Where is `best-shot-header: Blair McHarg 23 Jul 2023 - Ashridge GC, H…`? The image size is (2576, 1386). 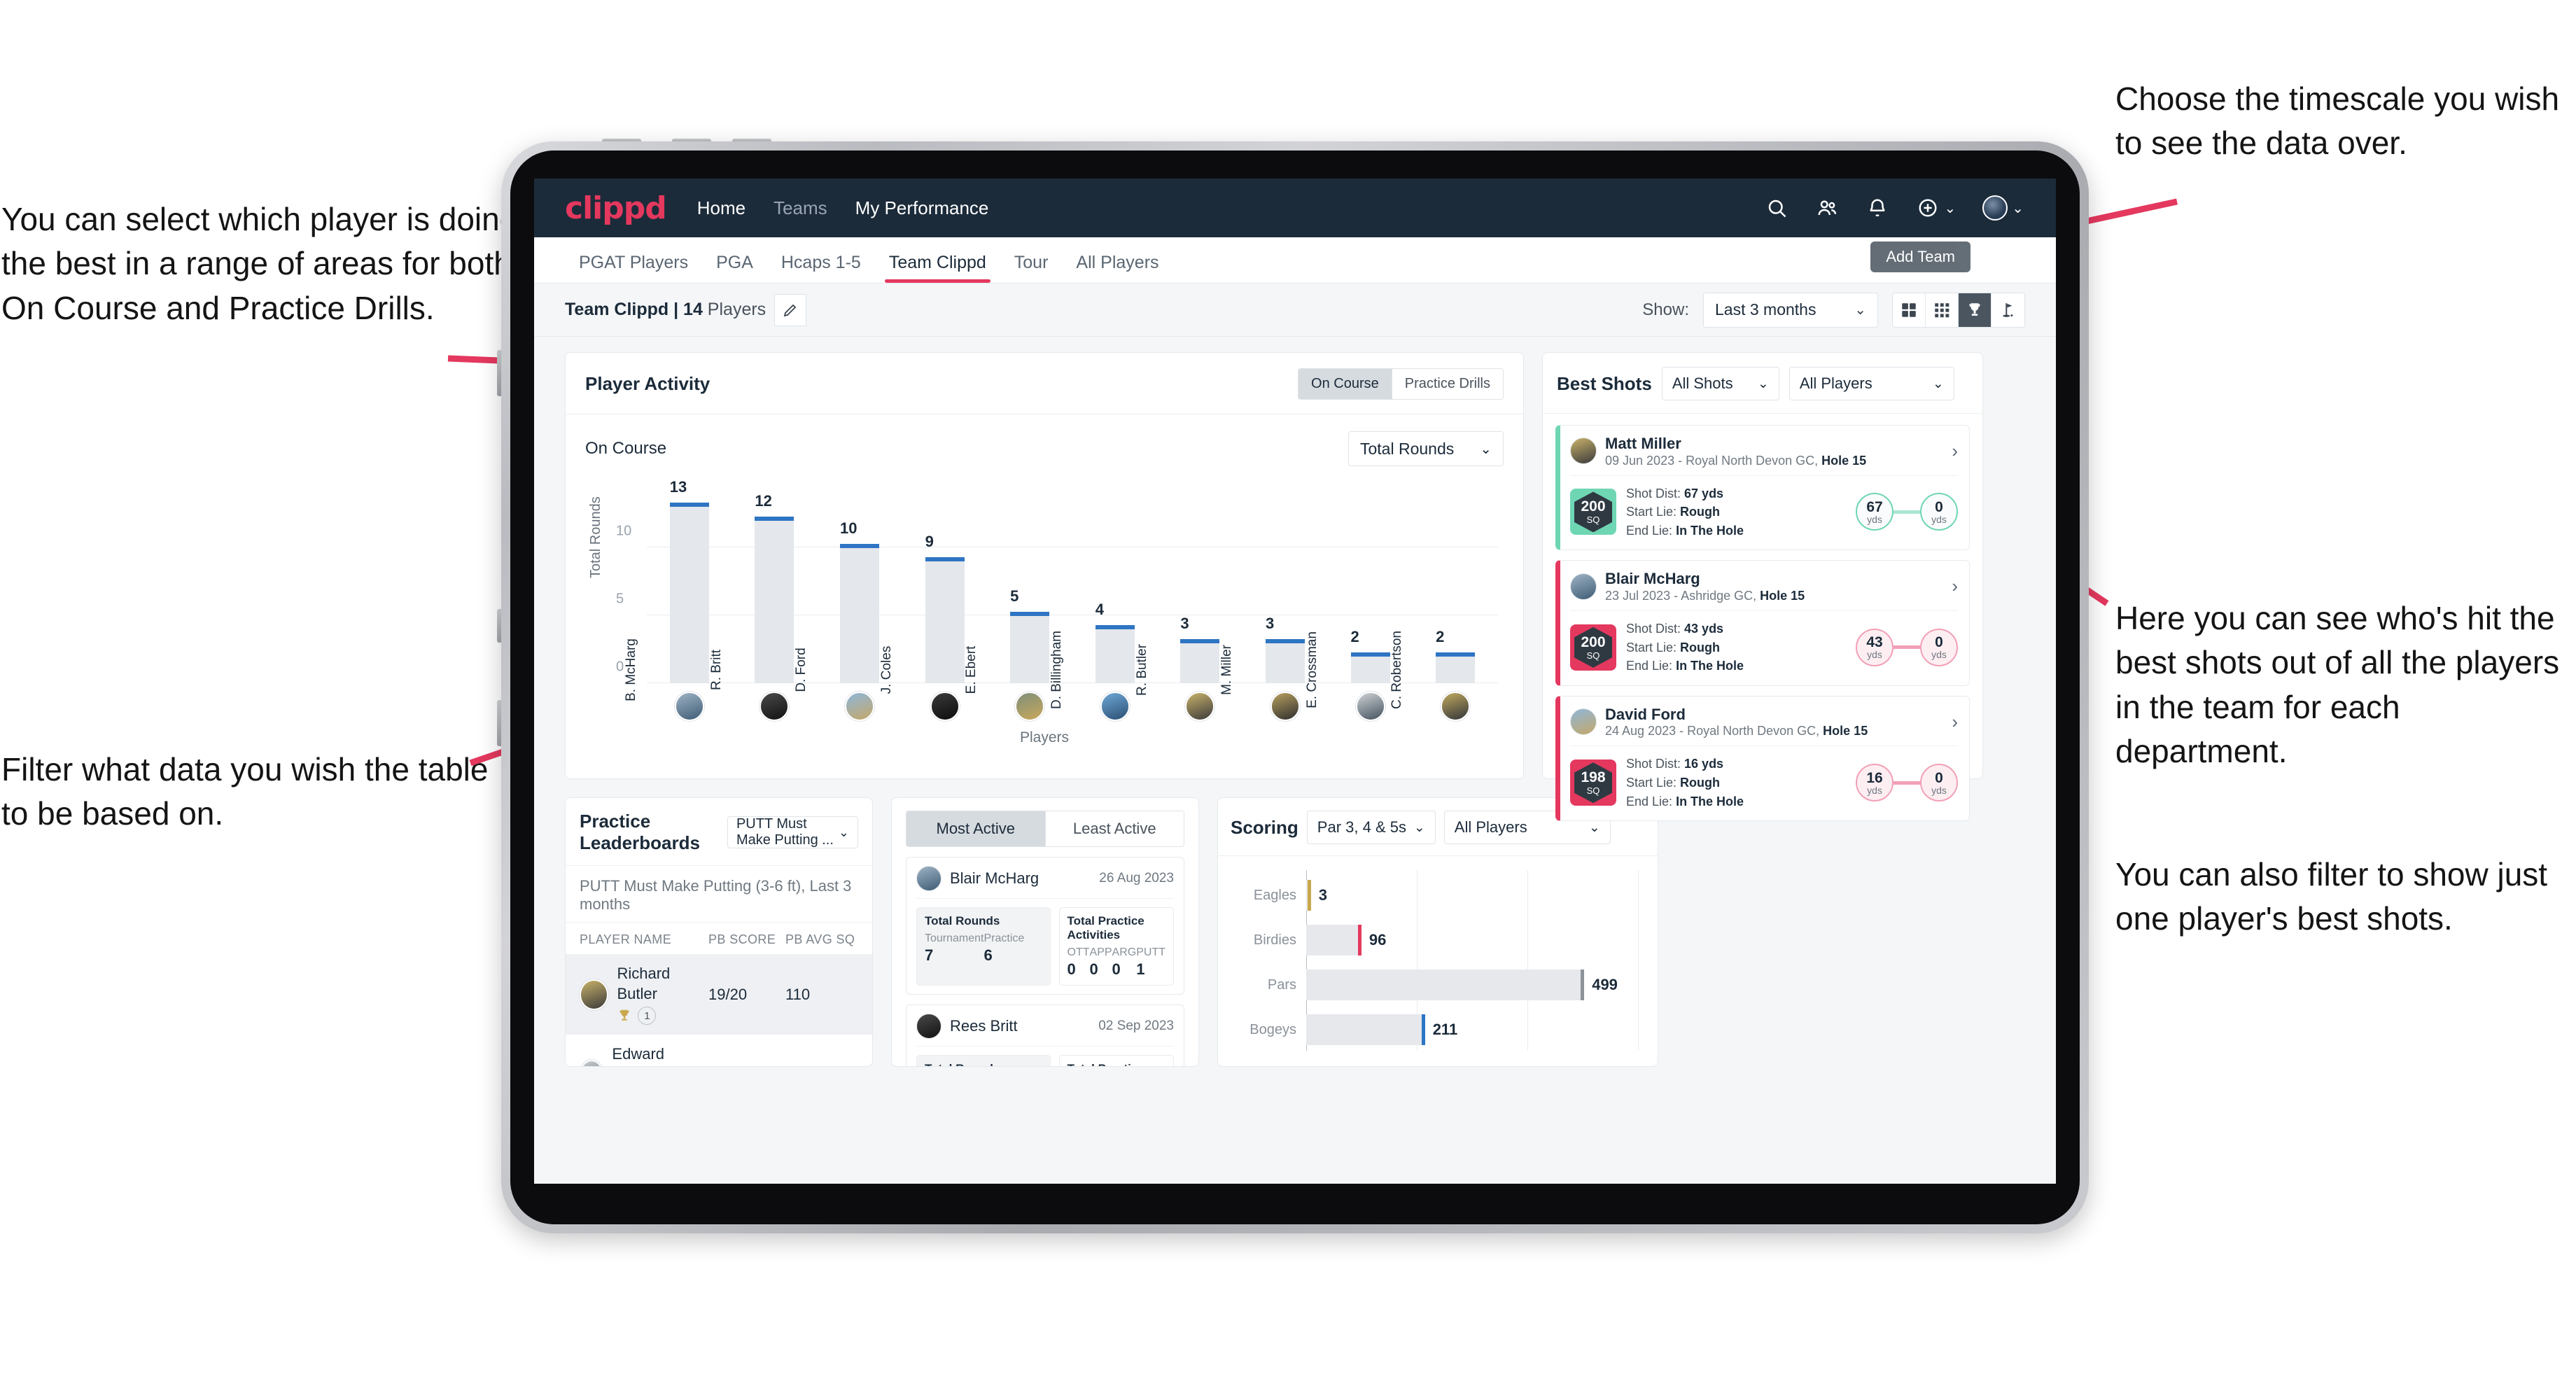
best-shot-header: Blair McHarg 23 Jul 2023 - Ashridge GC, H… is located at coordinates (1764, 590).